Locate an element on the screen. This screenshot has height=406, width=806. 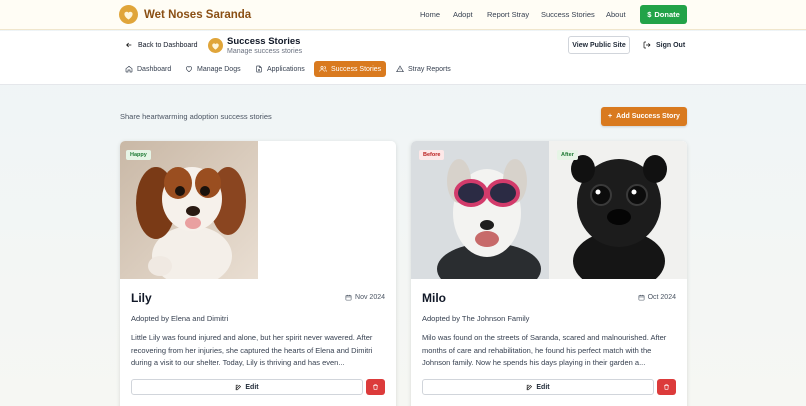
story-image: Happy is located at coordinates (258, 210).